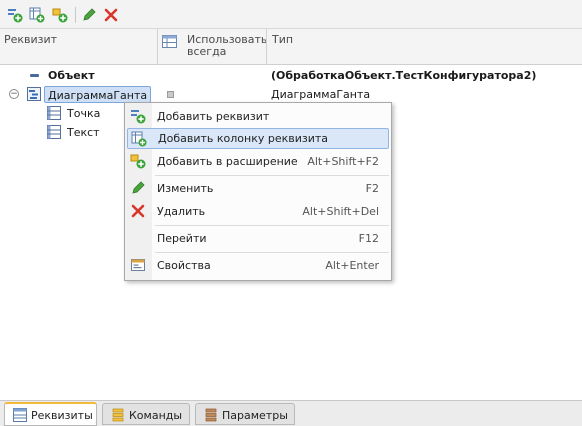  I want to click on bottom-tab-bar: Реквизиты Команды Параметры, so click(291, 413).